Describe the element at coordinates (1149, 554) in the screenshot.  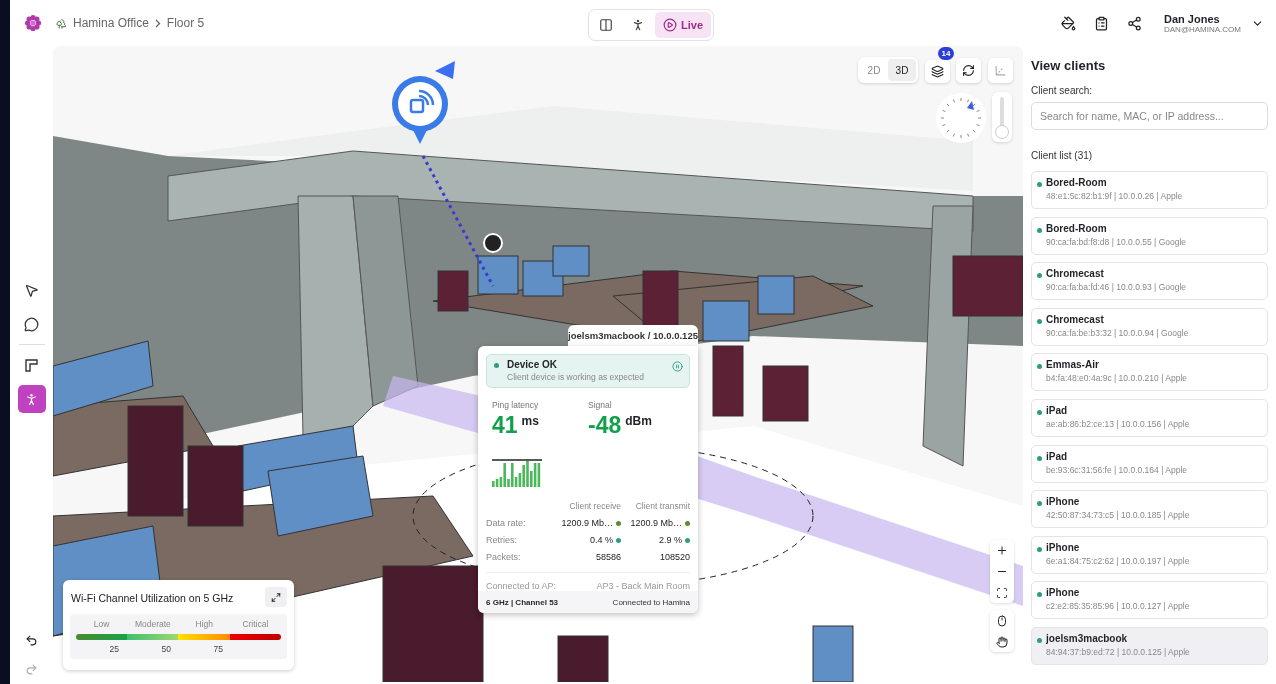
I see `client-list-item: iPhone 6e:a1:84:75:c2:62 | 10.0.0.197 | Apple` at that location.